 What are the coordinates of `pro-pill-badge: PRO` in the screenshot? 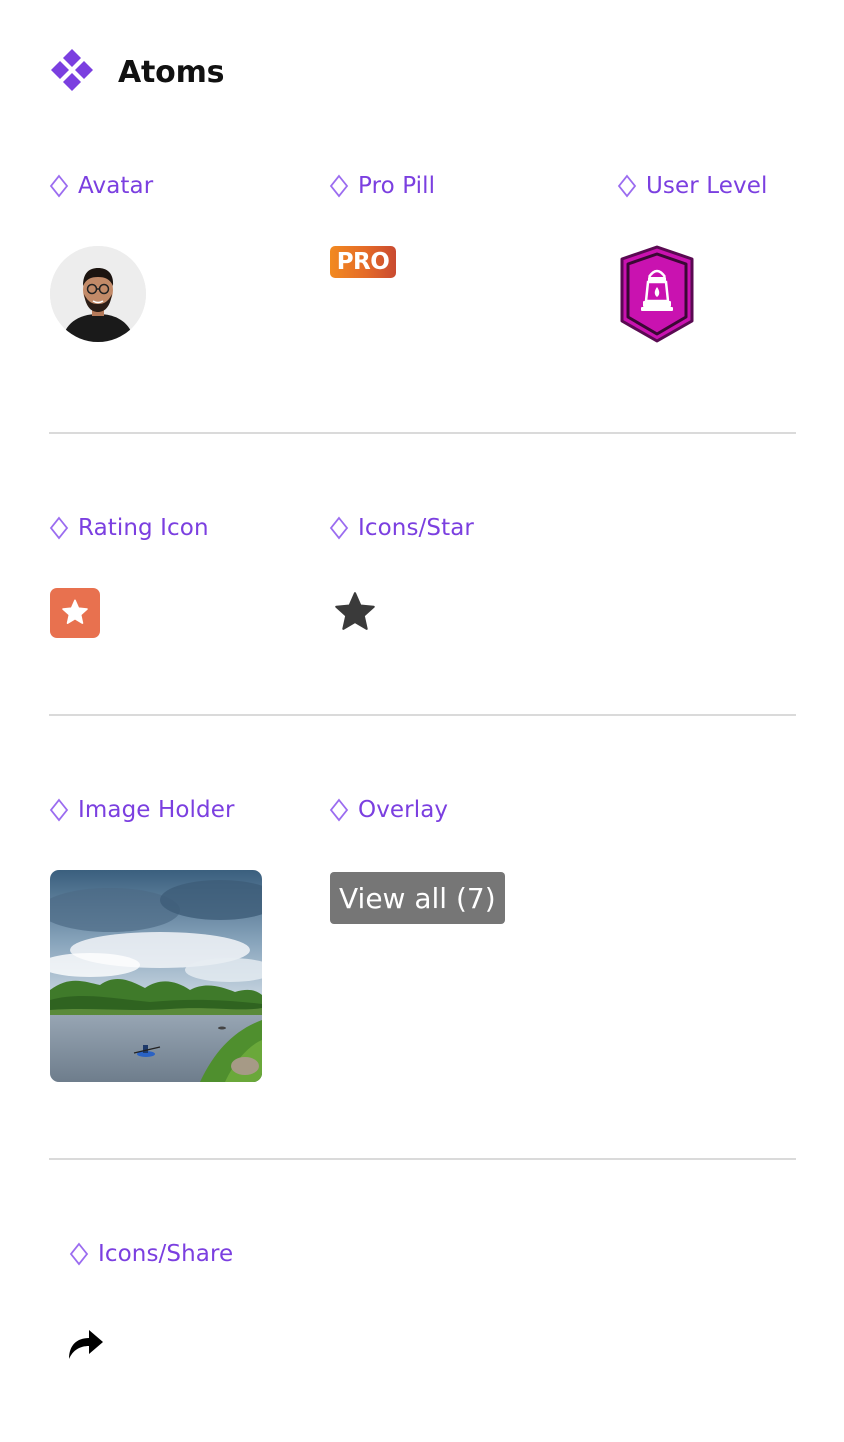 It's located at (363, 262).